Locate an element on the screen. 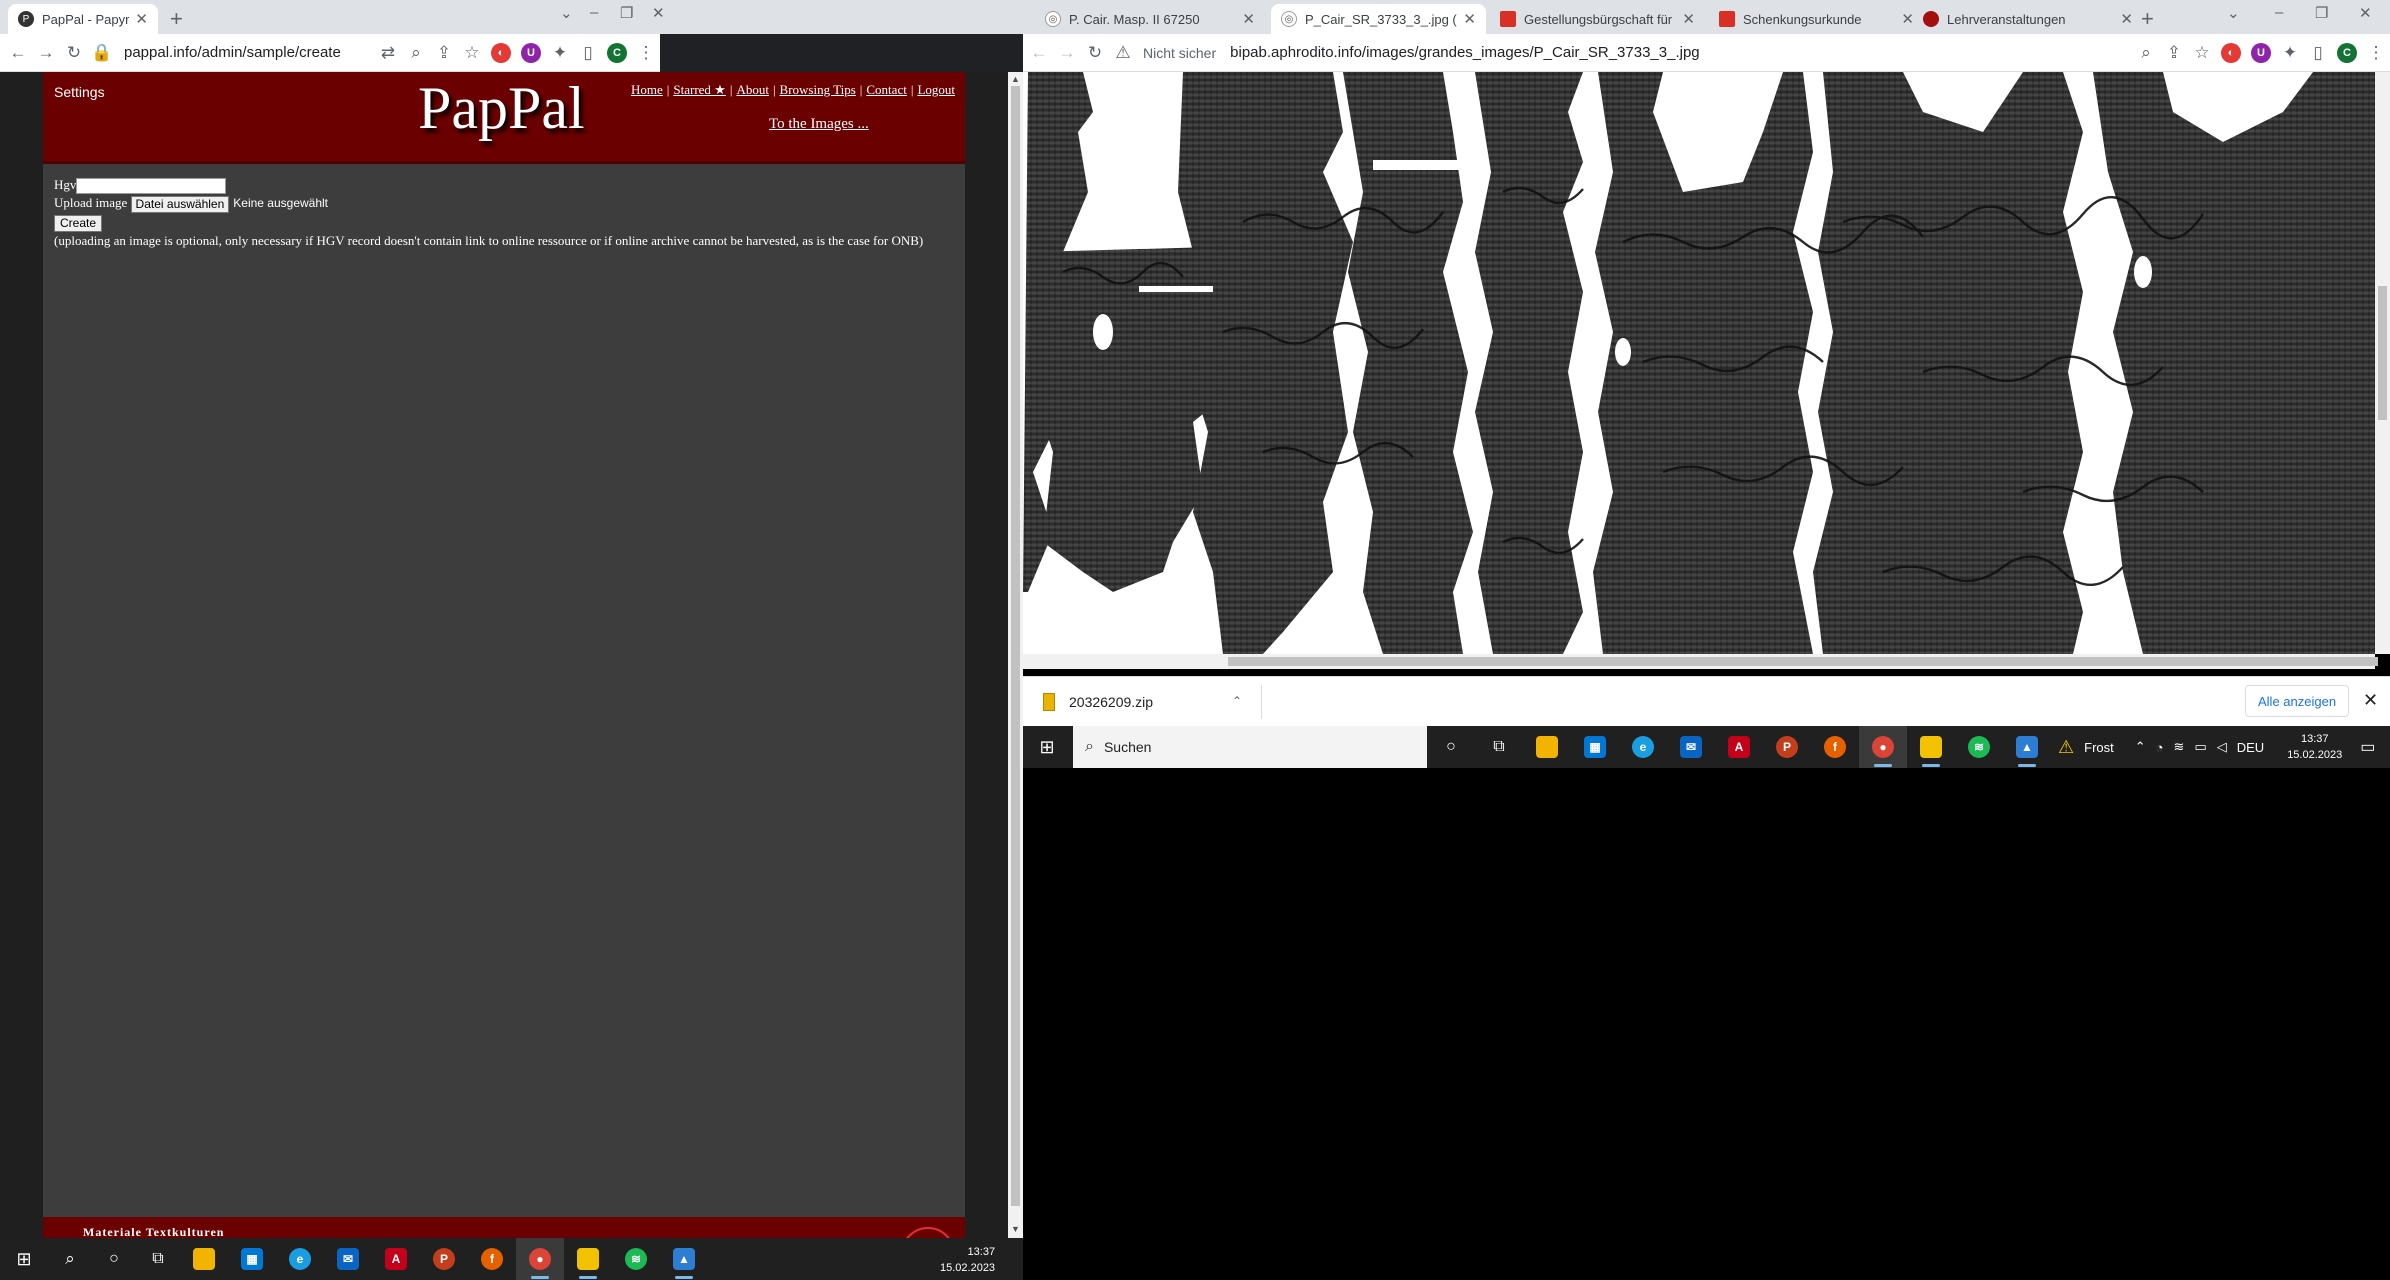  notification-icon: ▭ is located at coordinates (2367, 747).